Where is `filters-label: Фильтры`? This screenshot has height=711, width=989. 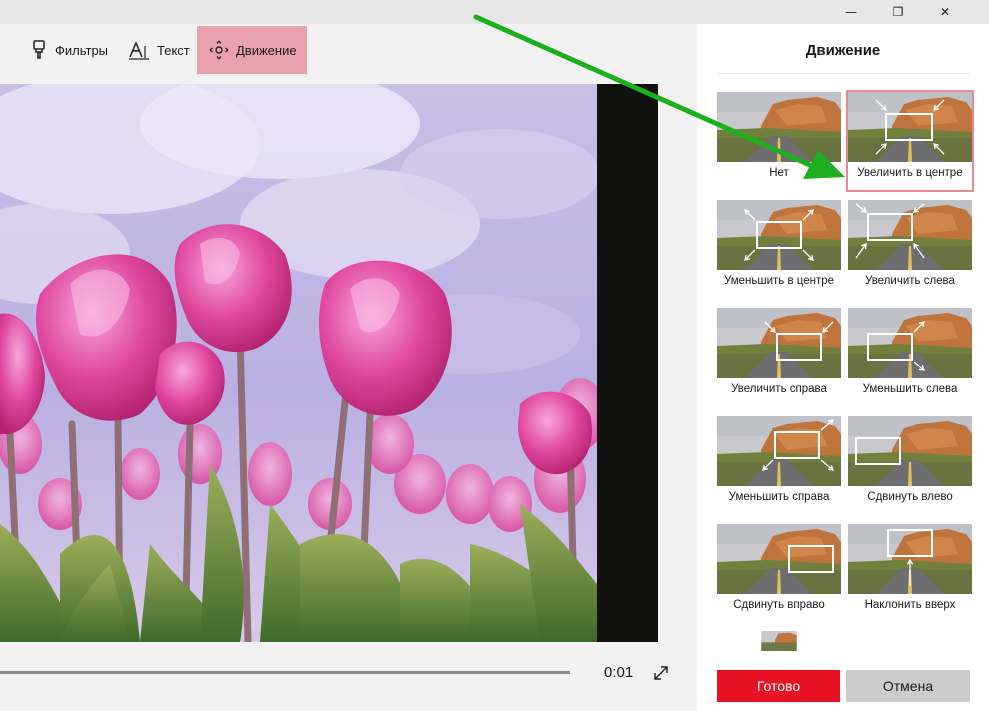 filters-label: Фильтры is located at coordinates (82, 50).